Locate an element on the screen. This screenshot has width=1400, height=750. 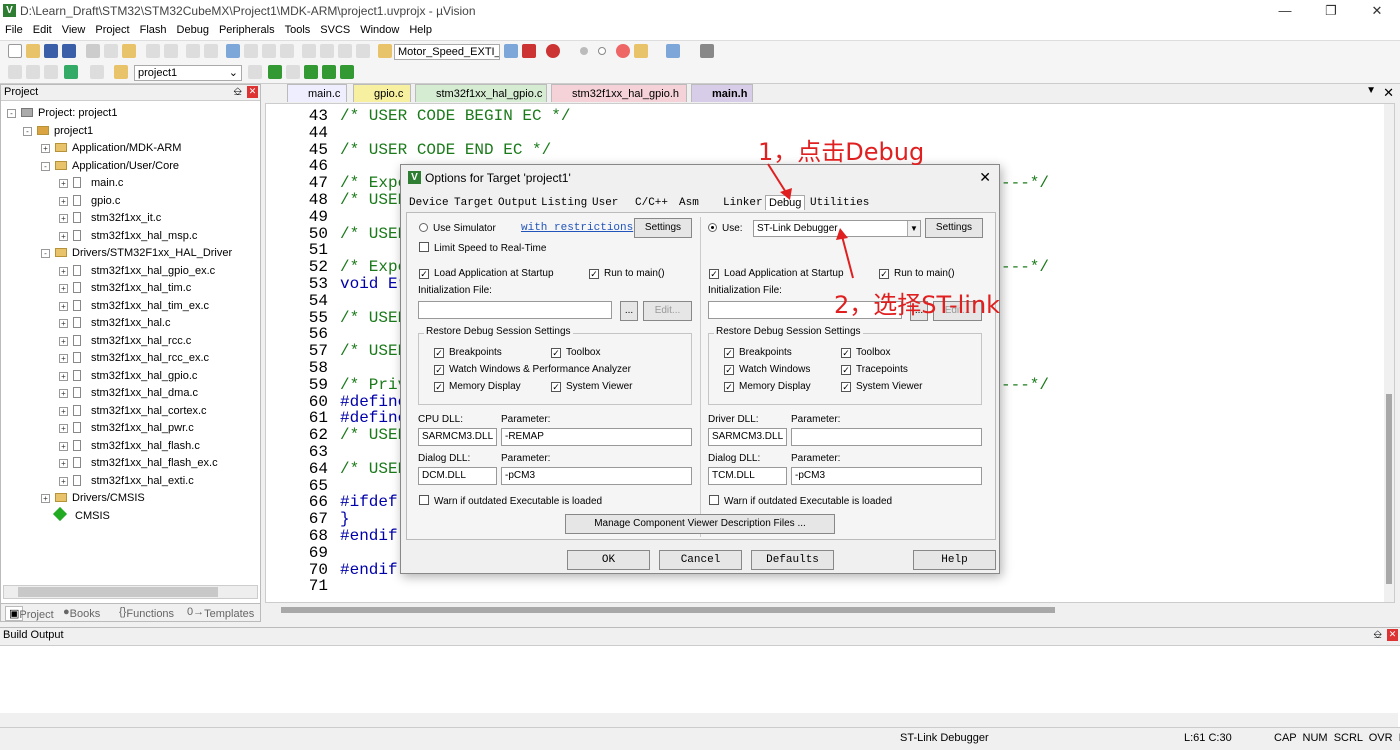
pin-icon: ⎒ is located at coordinates (237, 92).